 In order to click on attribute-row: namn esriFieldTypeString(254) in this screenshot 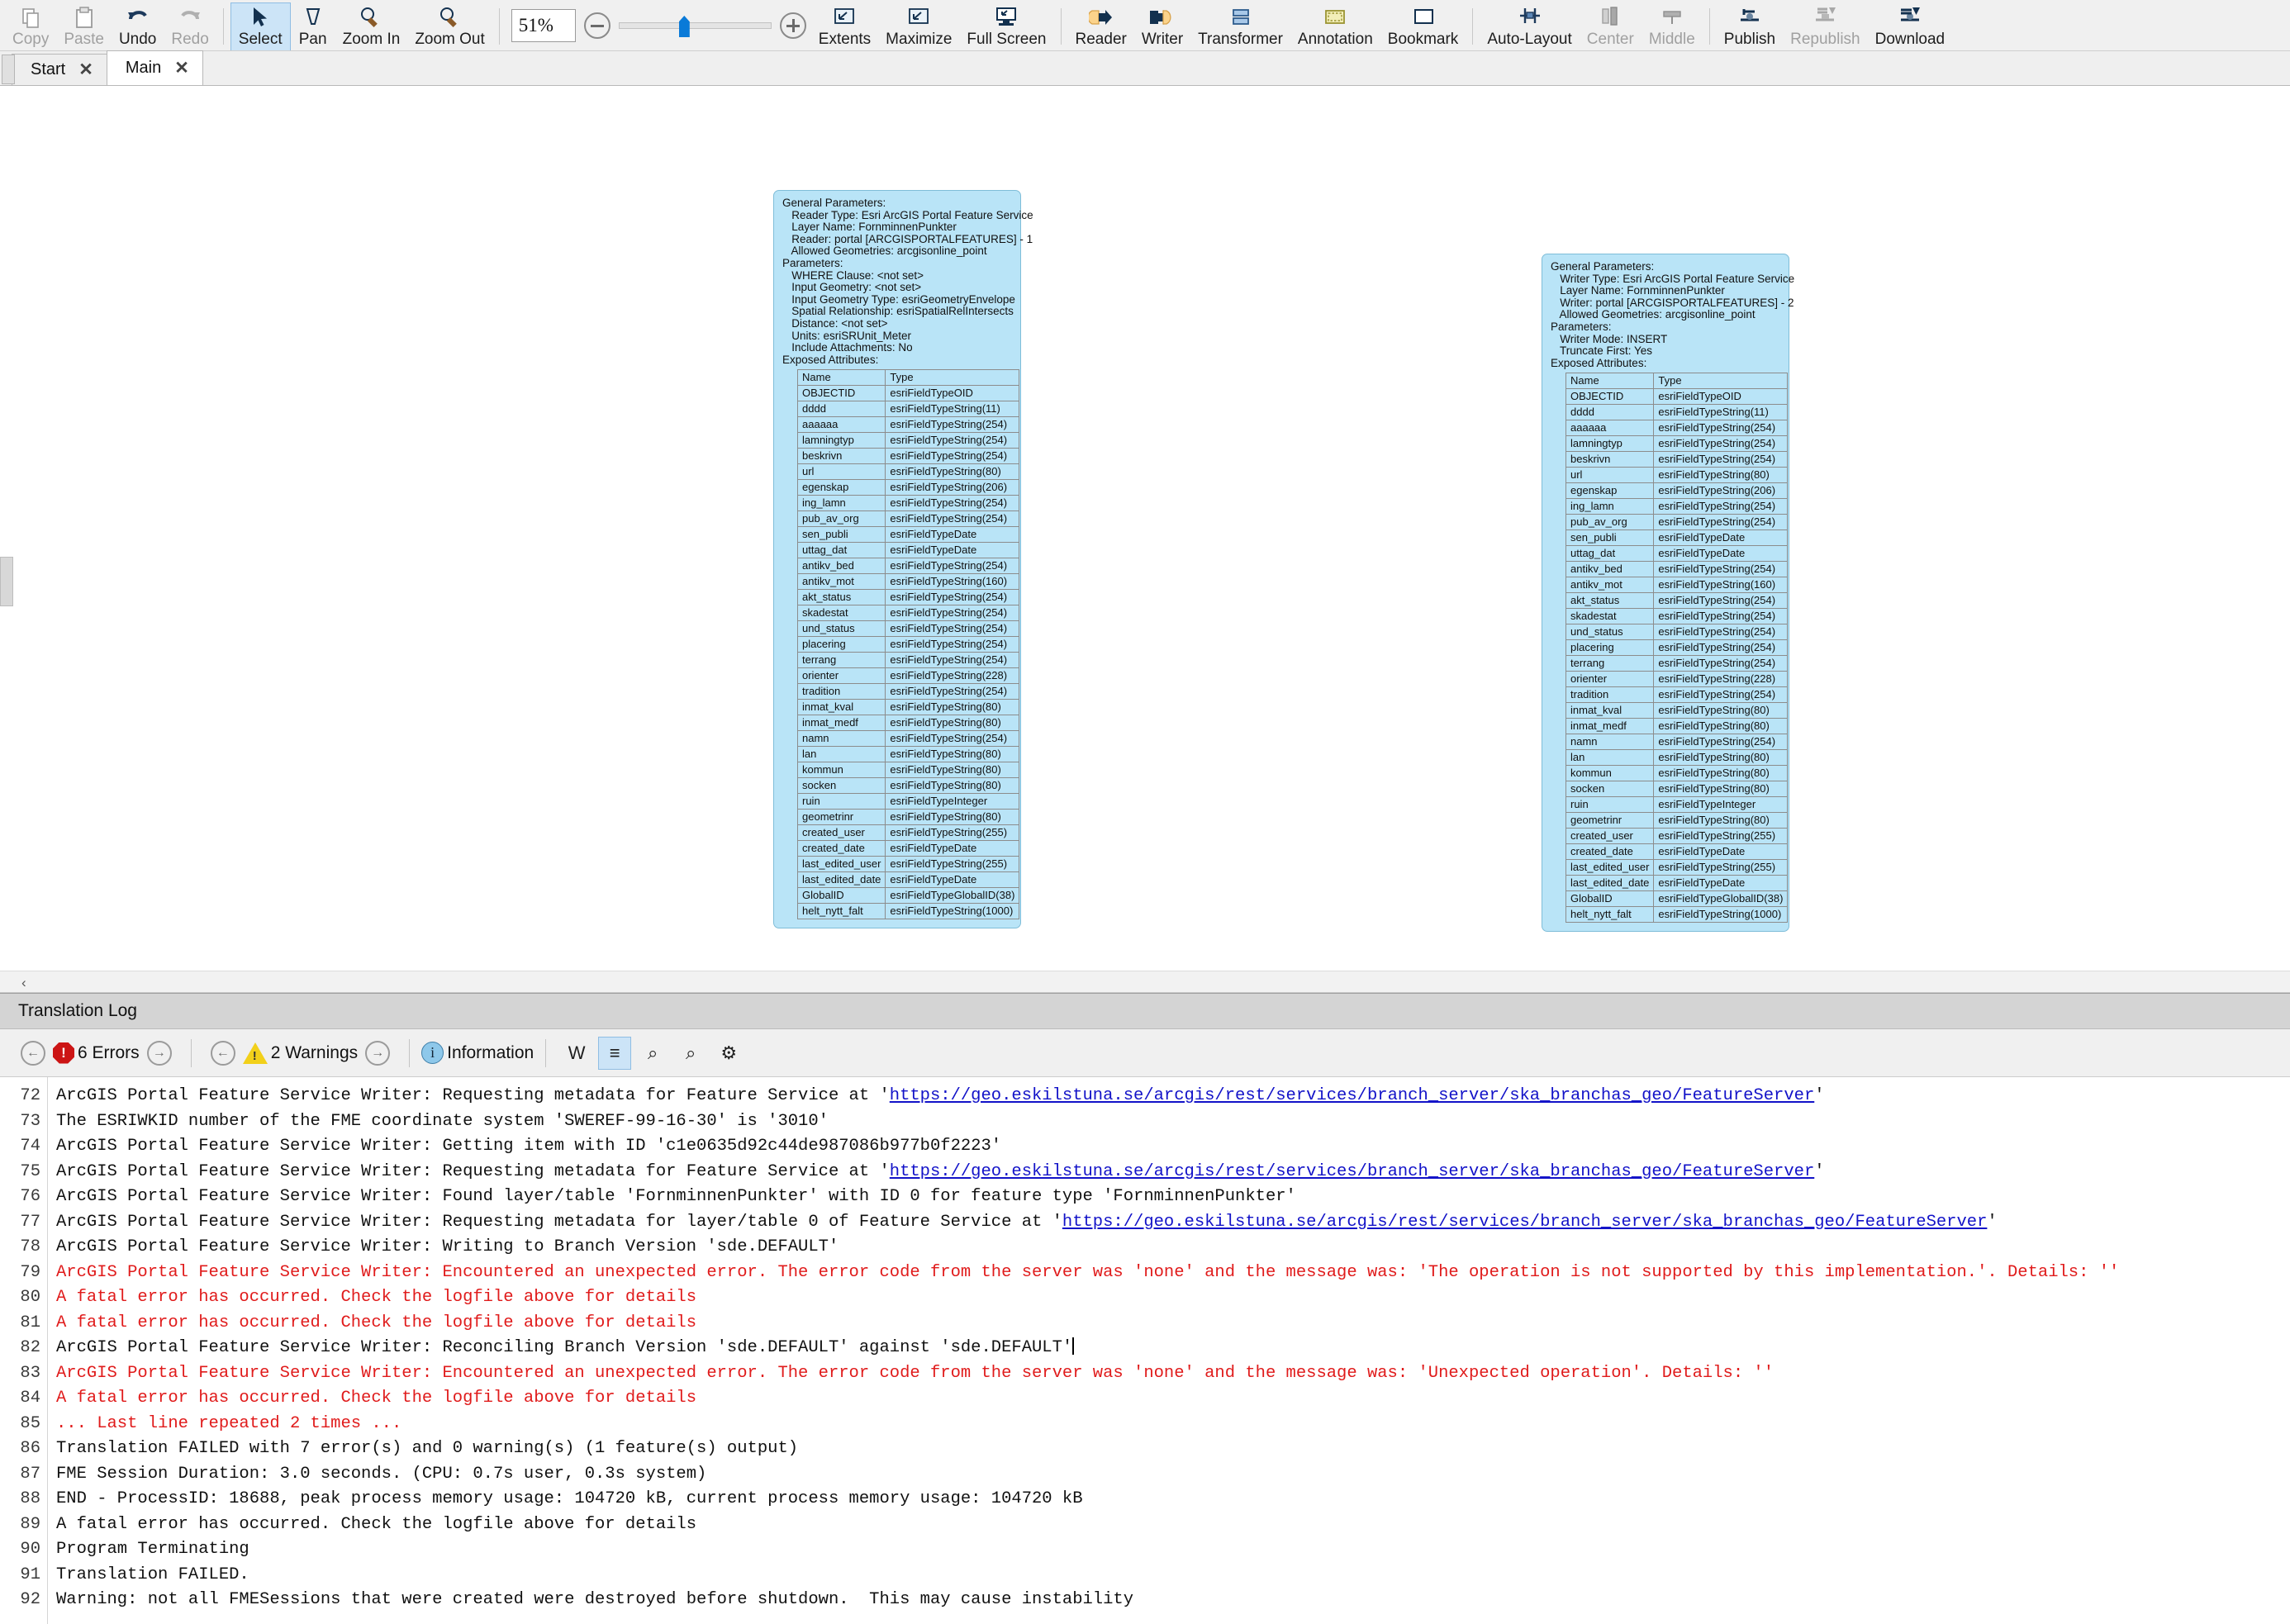, I will do `click(1677, 743)`.